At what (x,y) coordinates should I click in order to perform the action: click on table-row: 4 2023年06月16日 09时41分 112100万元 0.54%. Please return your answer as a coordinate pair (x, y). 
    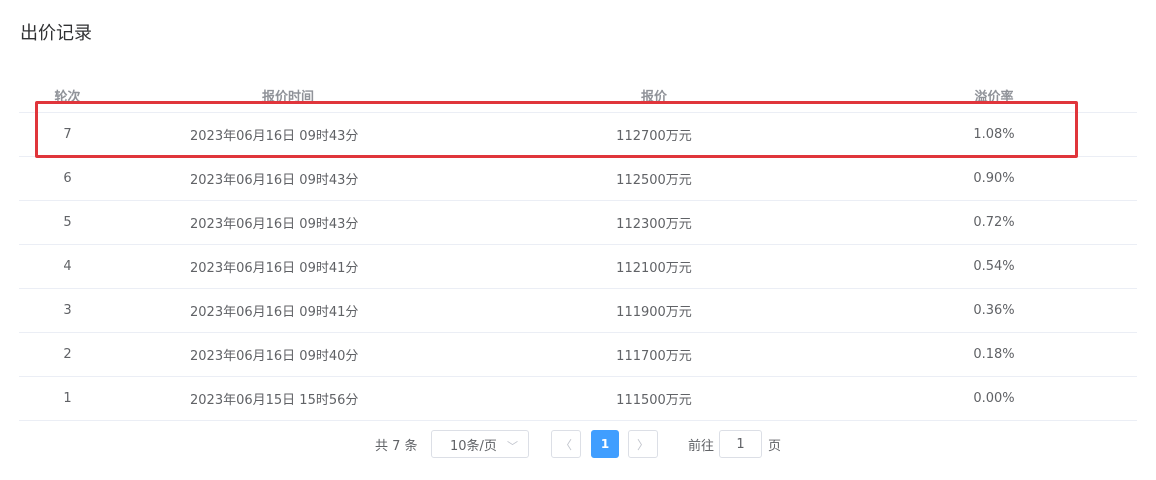
    Looking at the image, I should click on (578, 267).